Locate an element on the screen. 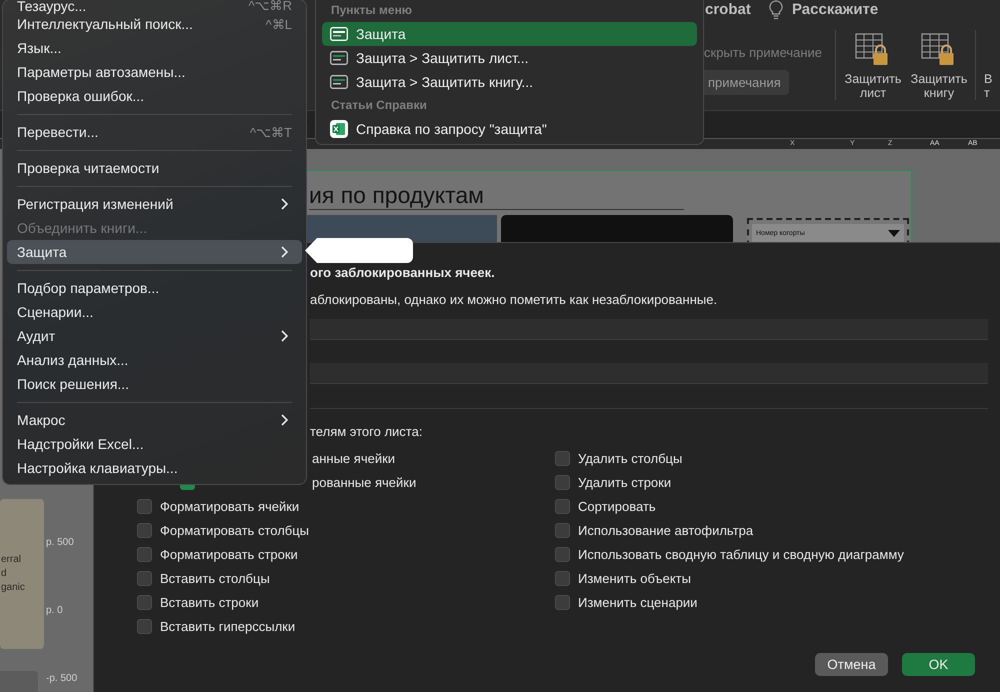 This screenshot has height=692, width=1000. option-label: Изменить сценарии is located at coordinates (638, 602).